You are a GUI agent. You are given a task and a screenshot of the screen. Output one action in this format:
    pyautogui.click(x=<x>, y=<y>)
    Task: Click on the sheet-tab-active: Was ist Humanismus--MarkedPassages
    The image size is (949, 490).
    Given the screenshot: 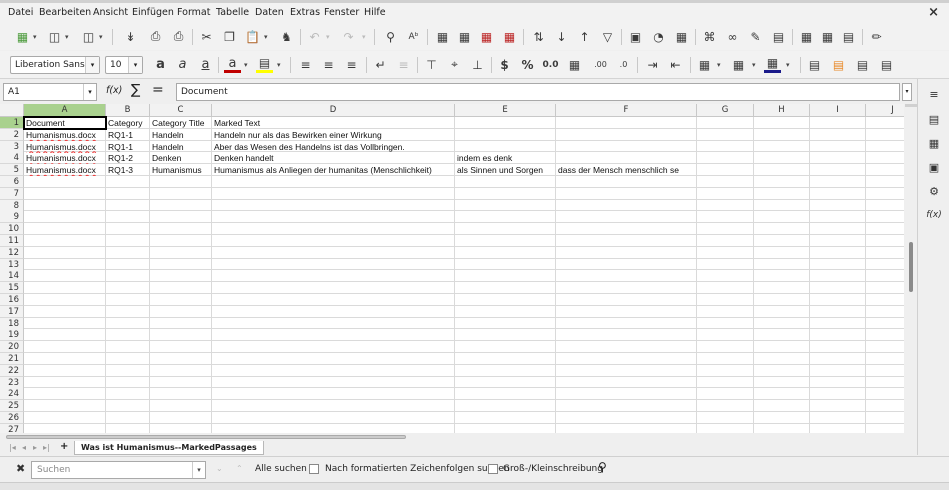 What is the action you would take?
    pyautogui.click(x=169, y=448)
    